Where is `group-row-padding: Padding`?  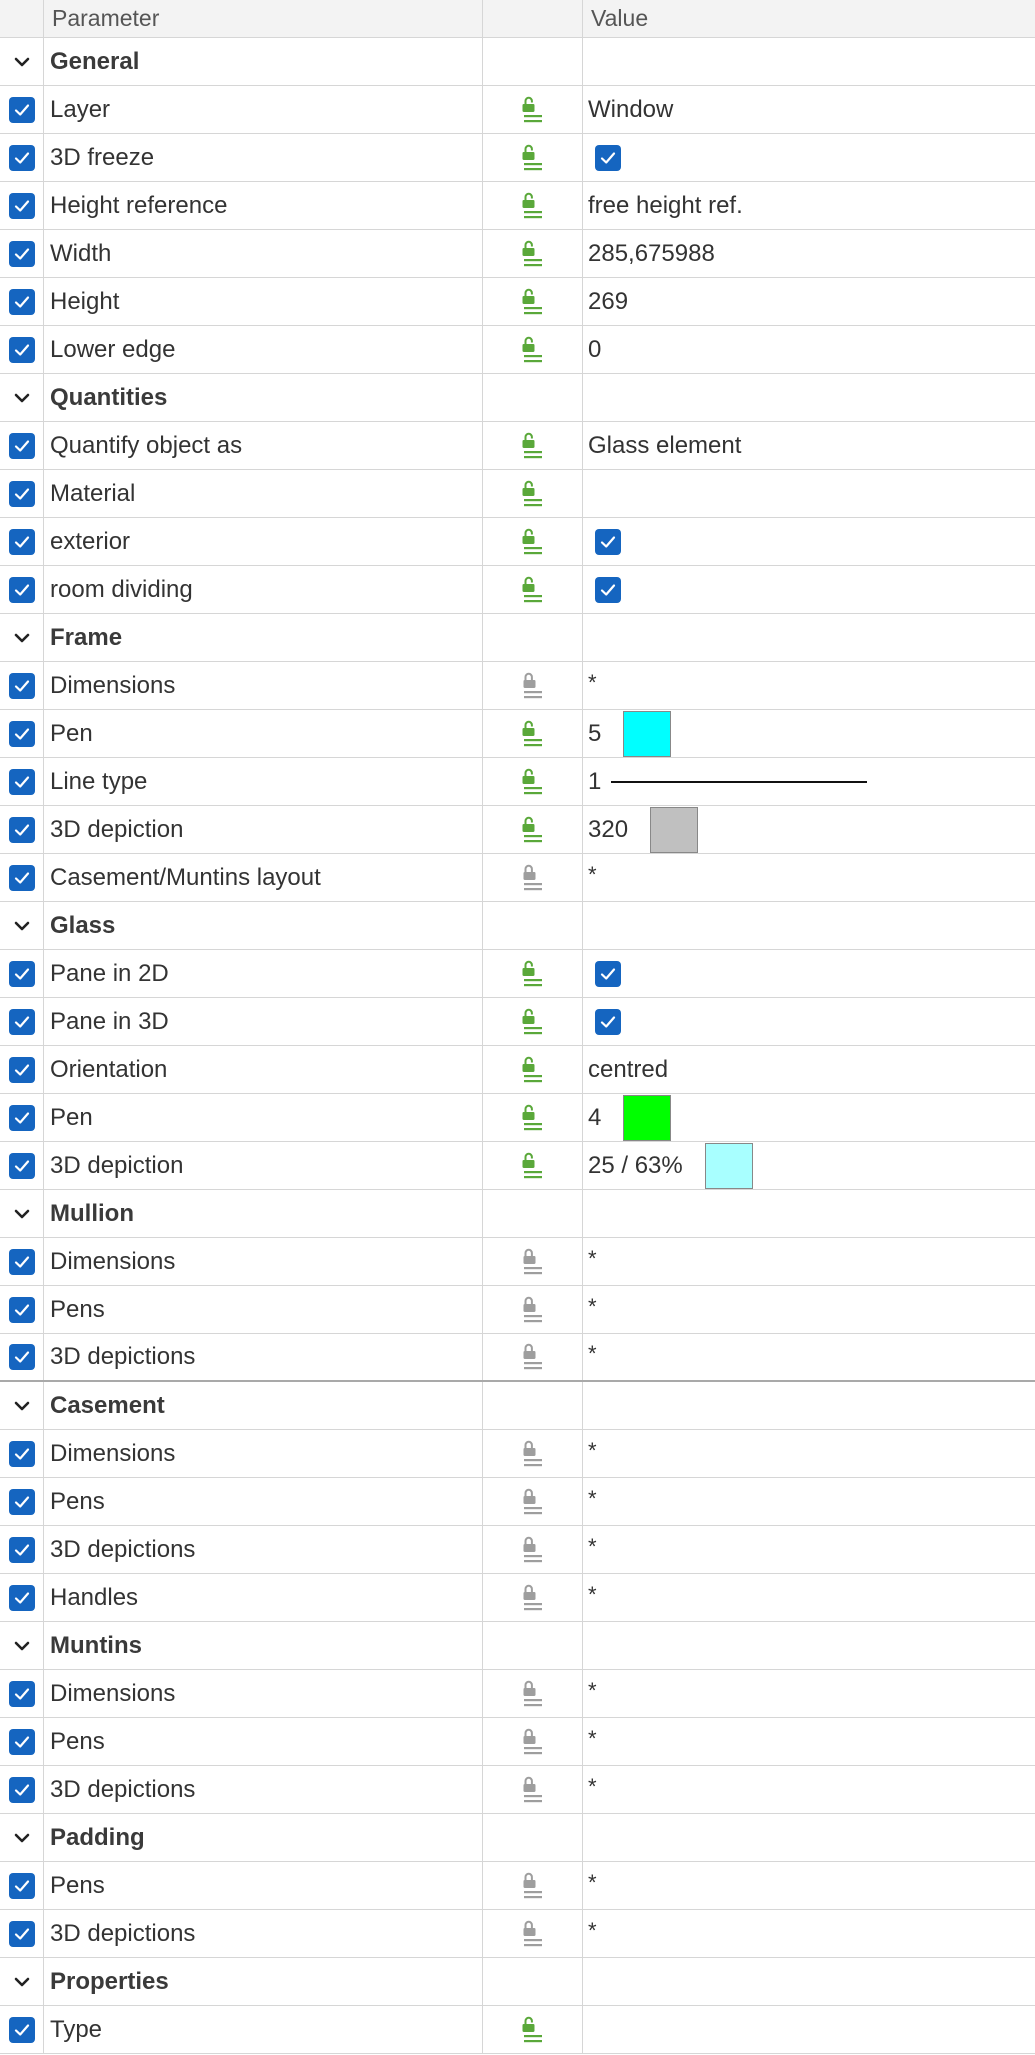
group-row-padding: Padding is located at coordinates (517, 1838).